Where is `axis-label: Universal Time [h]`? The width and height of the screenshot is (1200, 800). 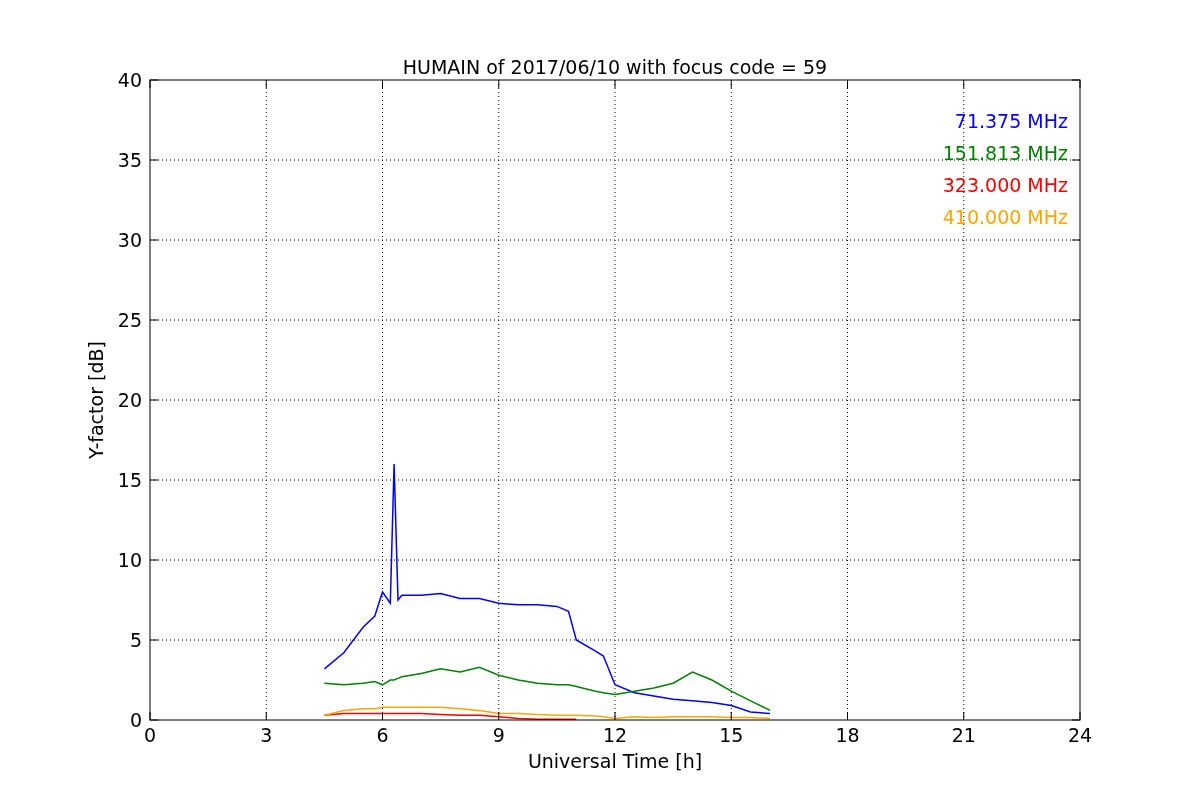
axis-label: Universal Time [h] is located at coordinates (615, 761).